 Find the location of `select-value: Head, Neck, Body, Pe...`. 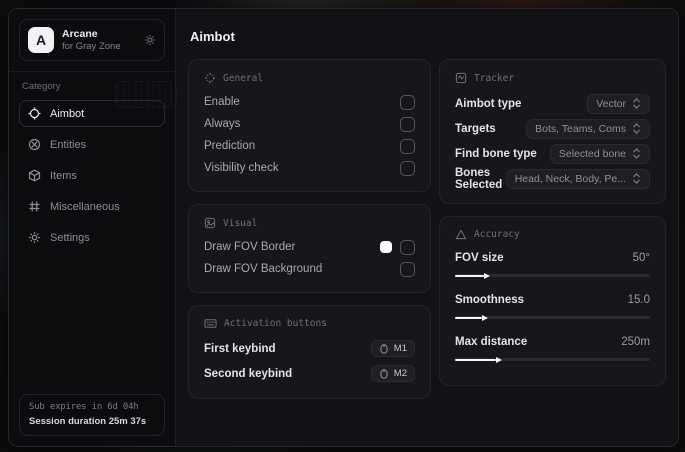

select-value: Head, Neck, Body, Pe... is located at coordinates (570, 178).